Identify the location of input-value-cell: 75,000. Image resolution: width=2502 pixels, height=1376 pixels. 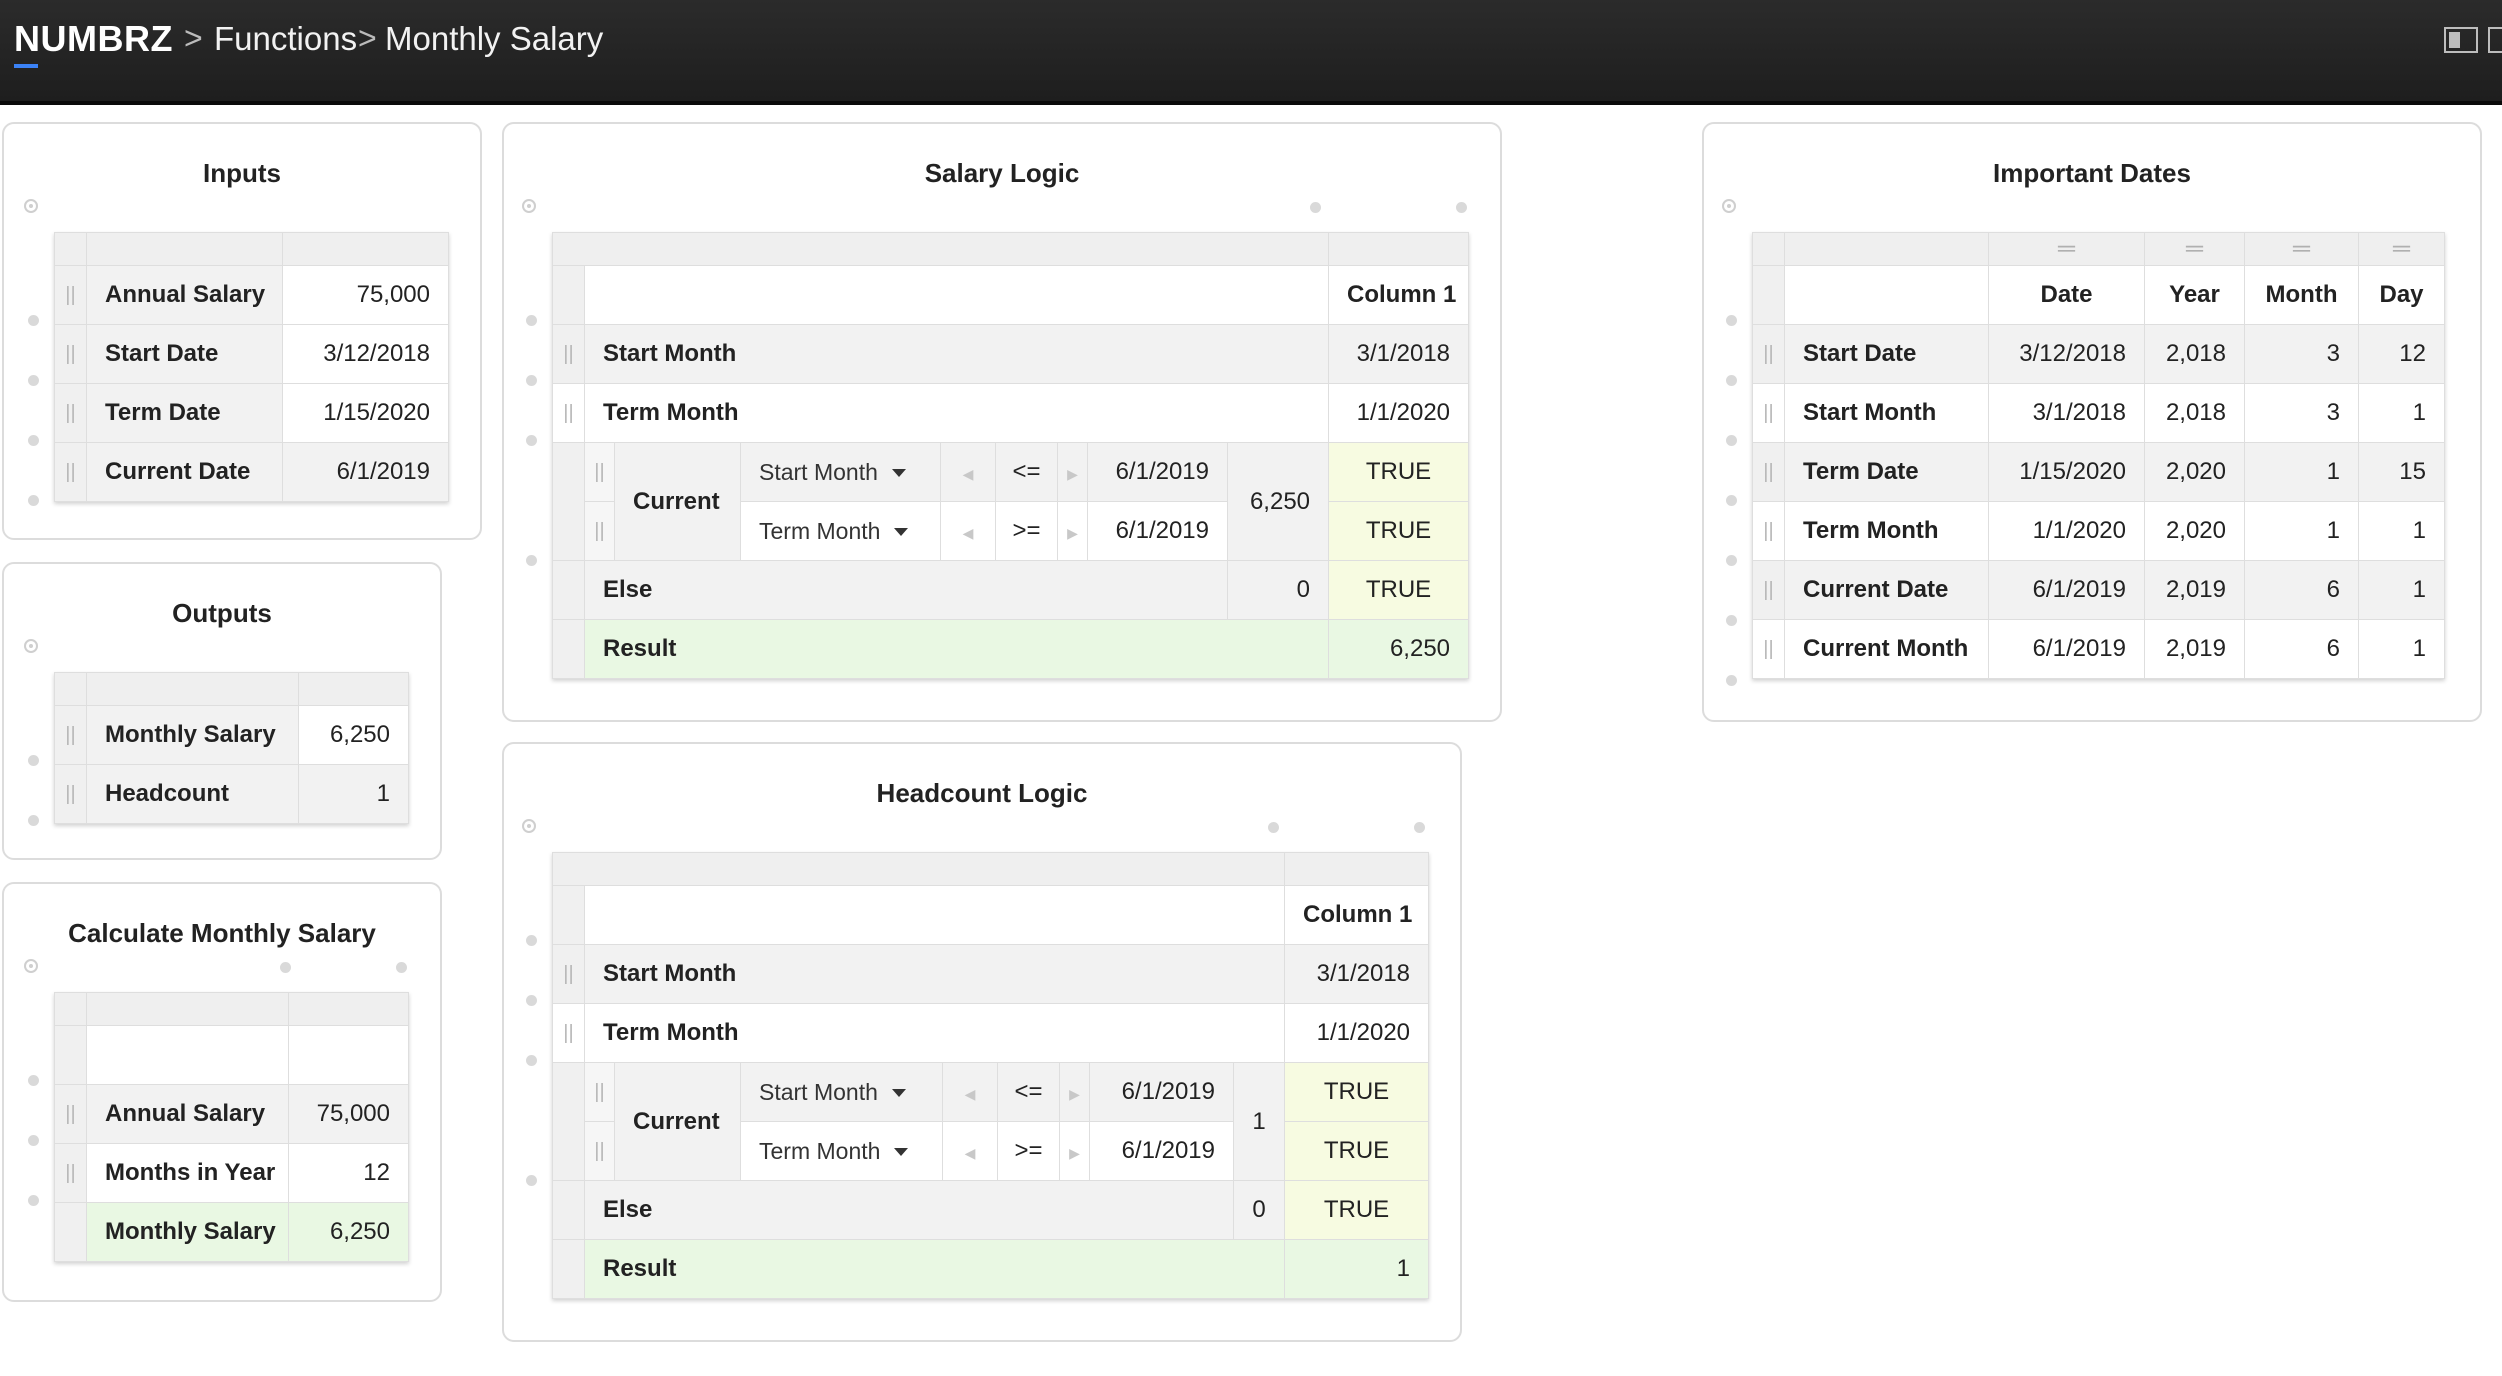
(365, 295).